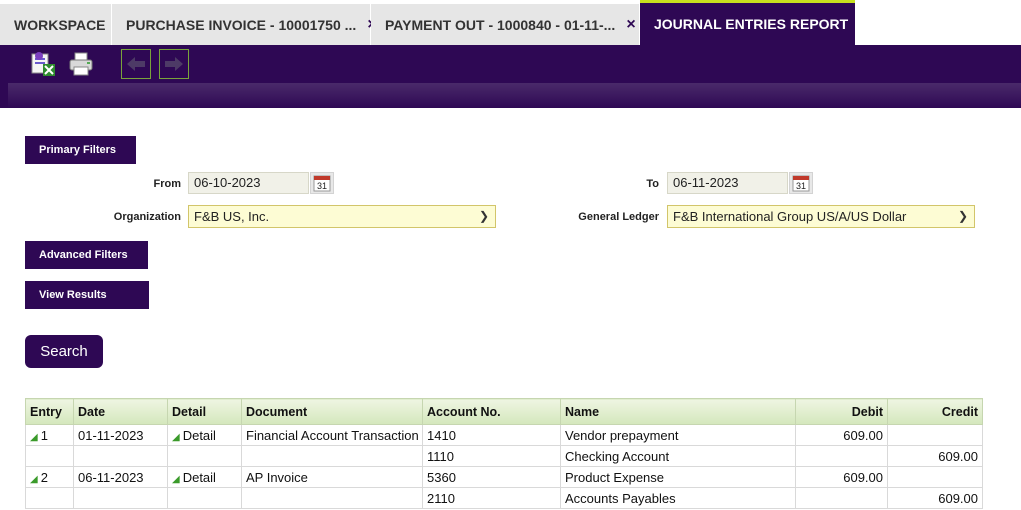 This screenshot has width=1021, height=510. Describe the element at coordinates (652, 184) in the screenshot. I see `to-label: To` at that location.